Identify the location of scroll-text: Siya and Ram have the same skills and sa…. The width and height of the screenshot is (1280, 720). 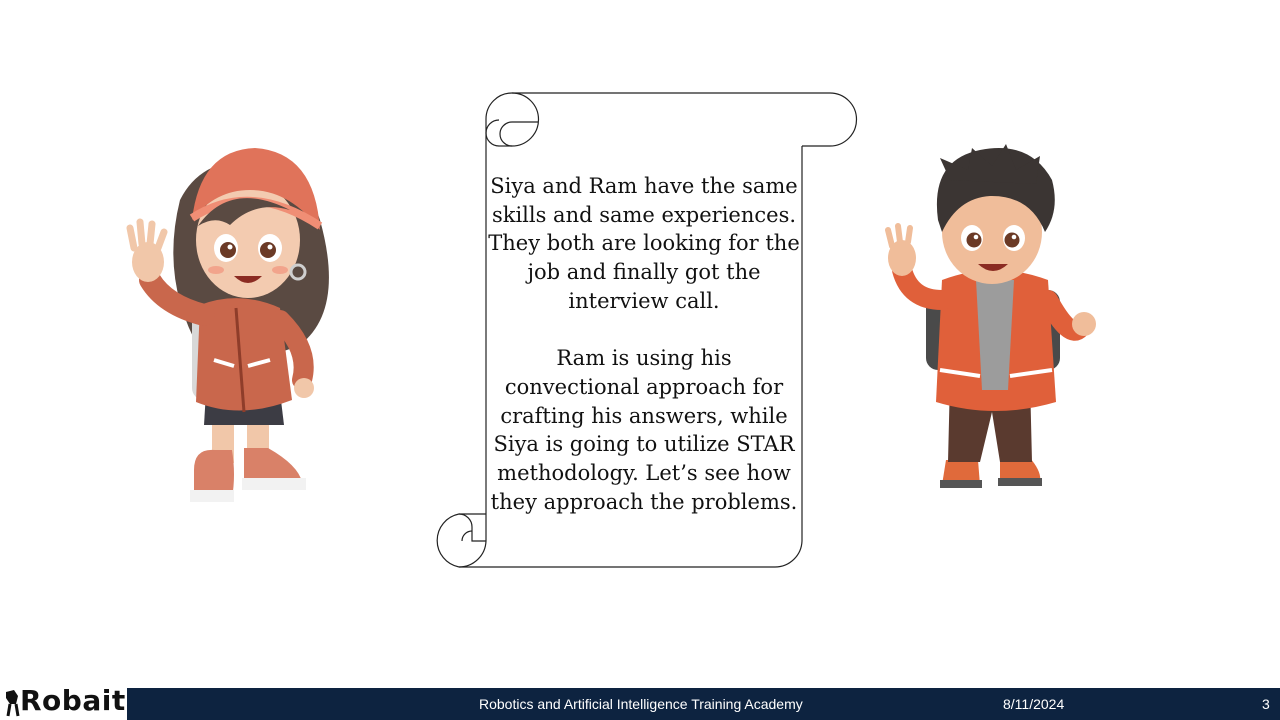
(644, 344).